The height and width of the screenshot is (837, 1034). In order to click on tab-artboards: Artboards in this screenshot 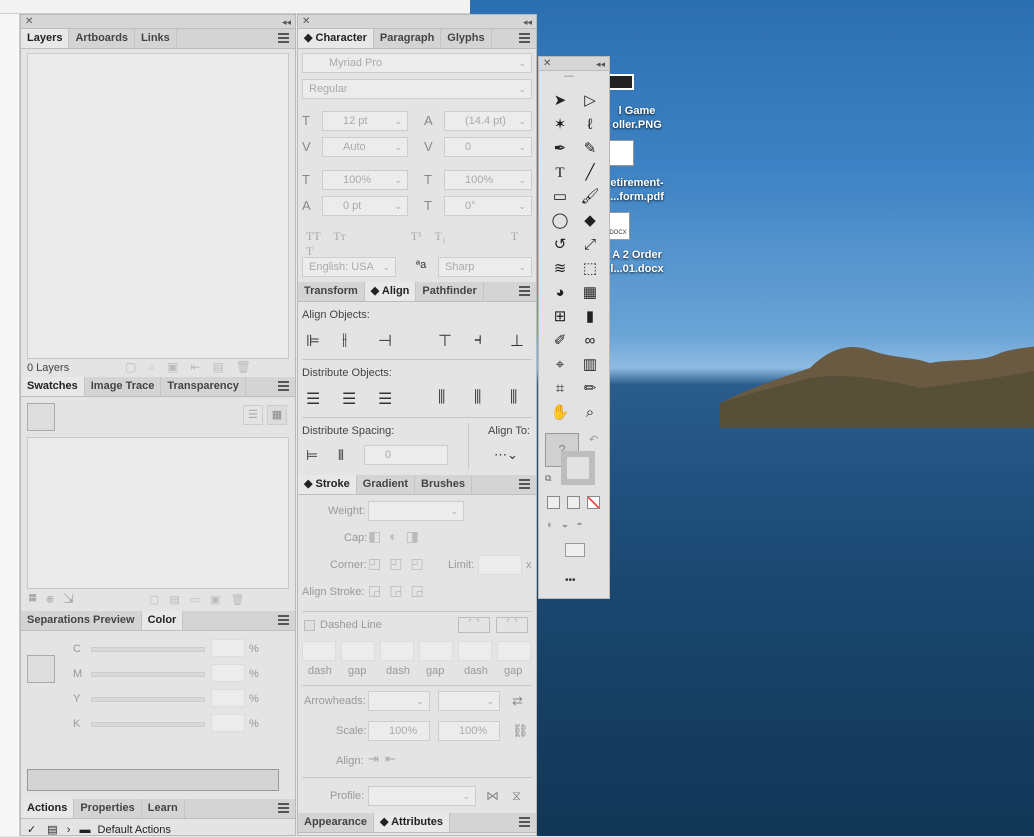, I will do `click(102, 38)`.